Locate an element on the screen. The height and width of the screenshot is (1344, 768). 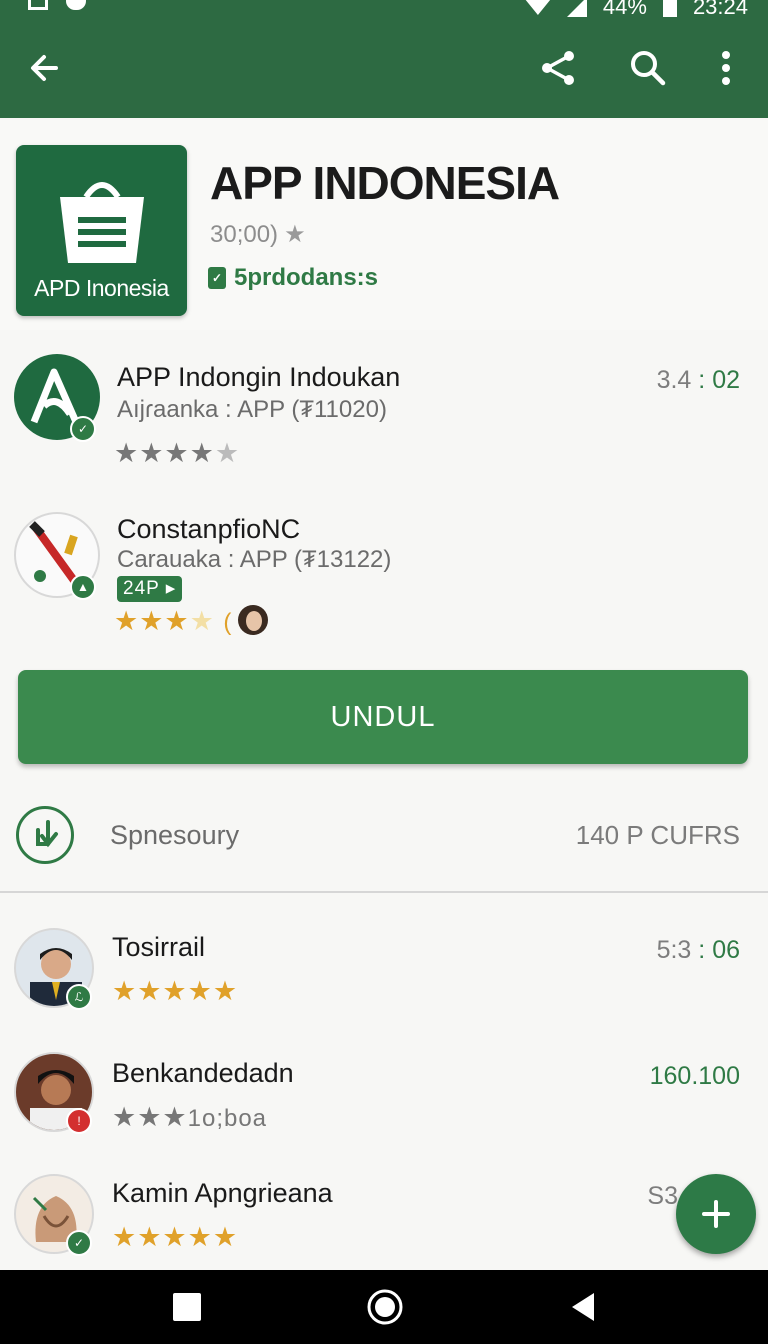
more-vert-icon is located at coordinates (726, 68).